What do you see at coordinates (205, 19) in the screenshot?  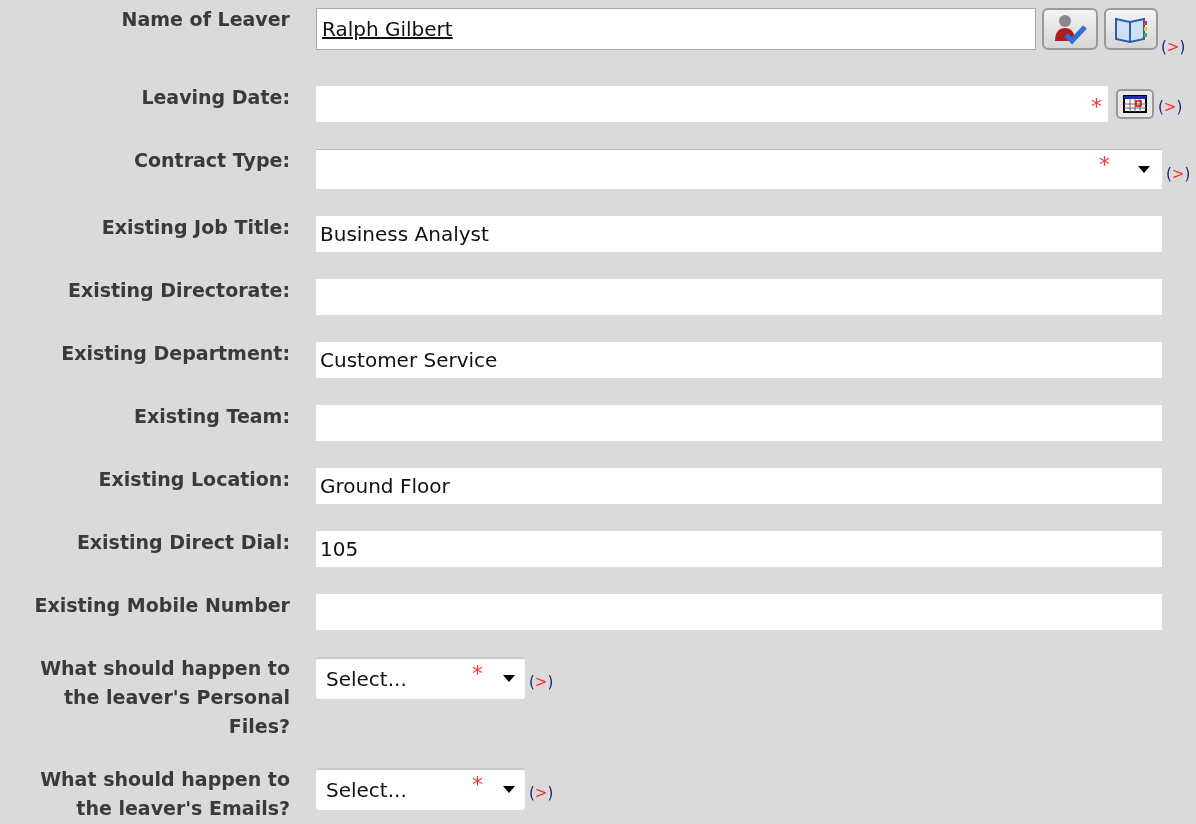 I see `field-label: Name of Leaver` at bounding box center [205, 19].